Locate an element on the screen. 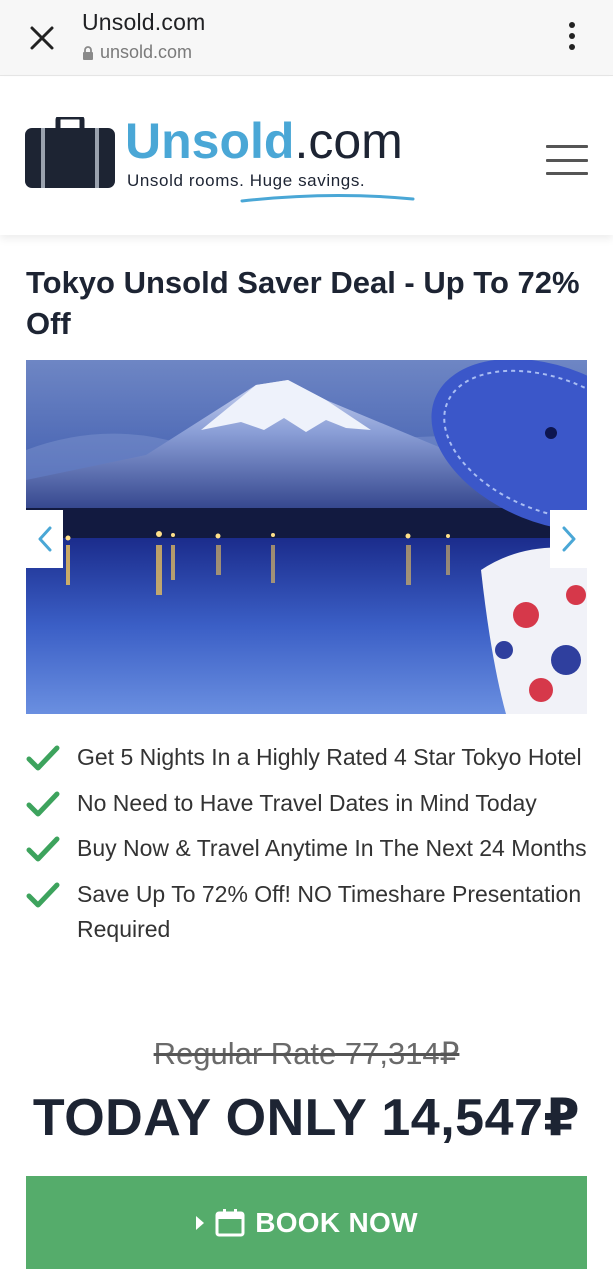 The height and width of the screenshot is (1280, 613). suitcase-icon is located at coordinates (70, 152).